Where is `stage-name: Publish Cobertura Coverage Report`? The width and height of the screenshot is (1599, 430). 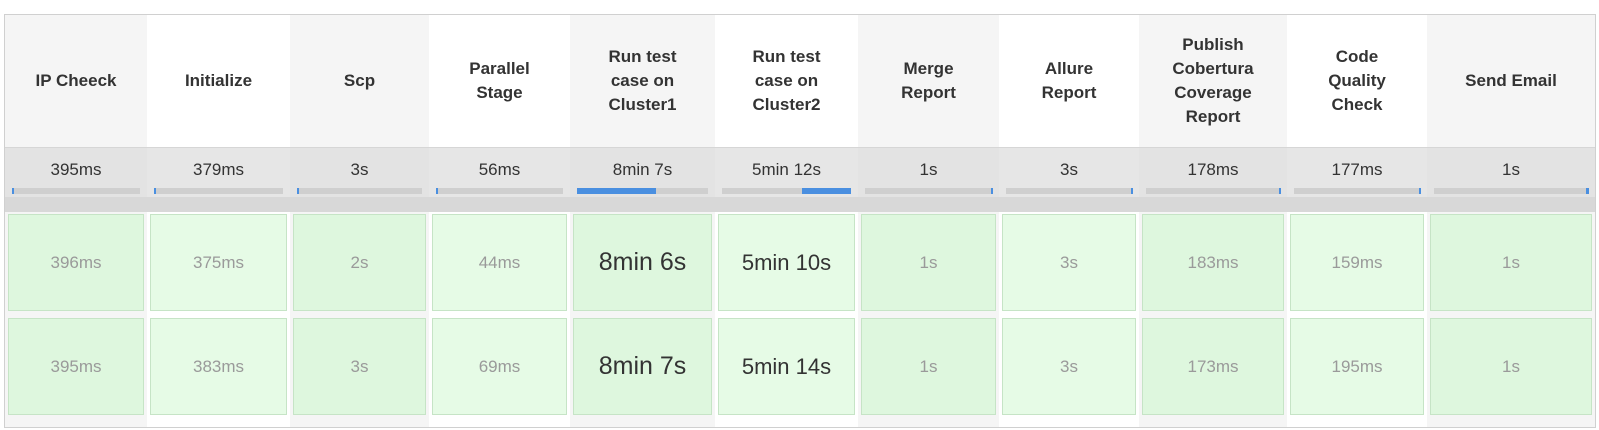
stage-name: Publish Cobertura Coverage Report is located at coordinates (1213, 80).